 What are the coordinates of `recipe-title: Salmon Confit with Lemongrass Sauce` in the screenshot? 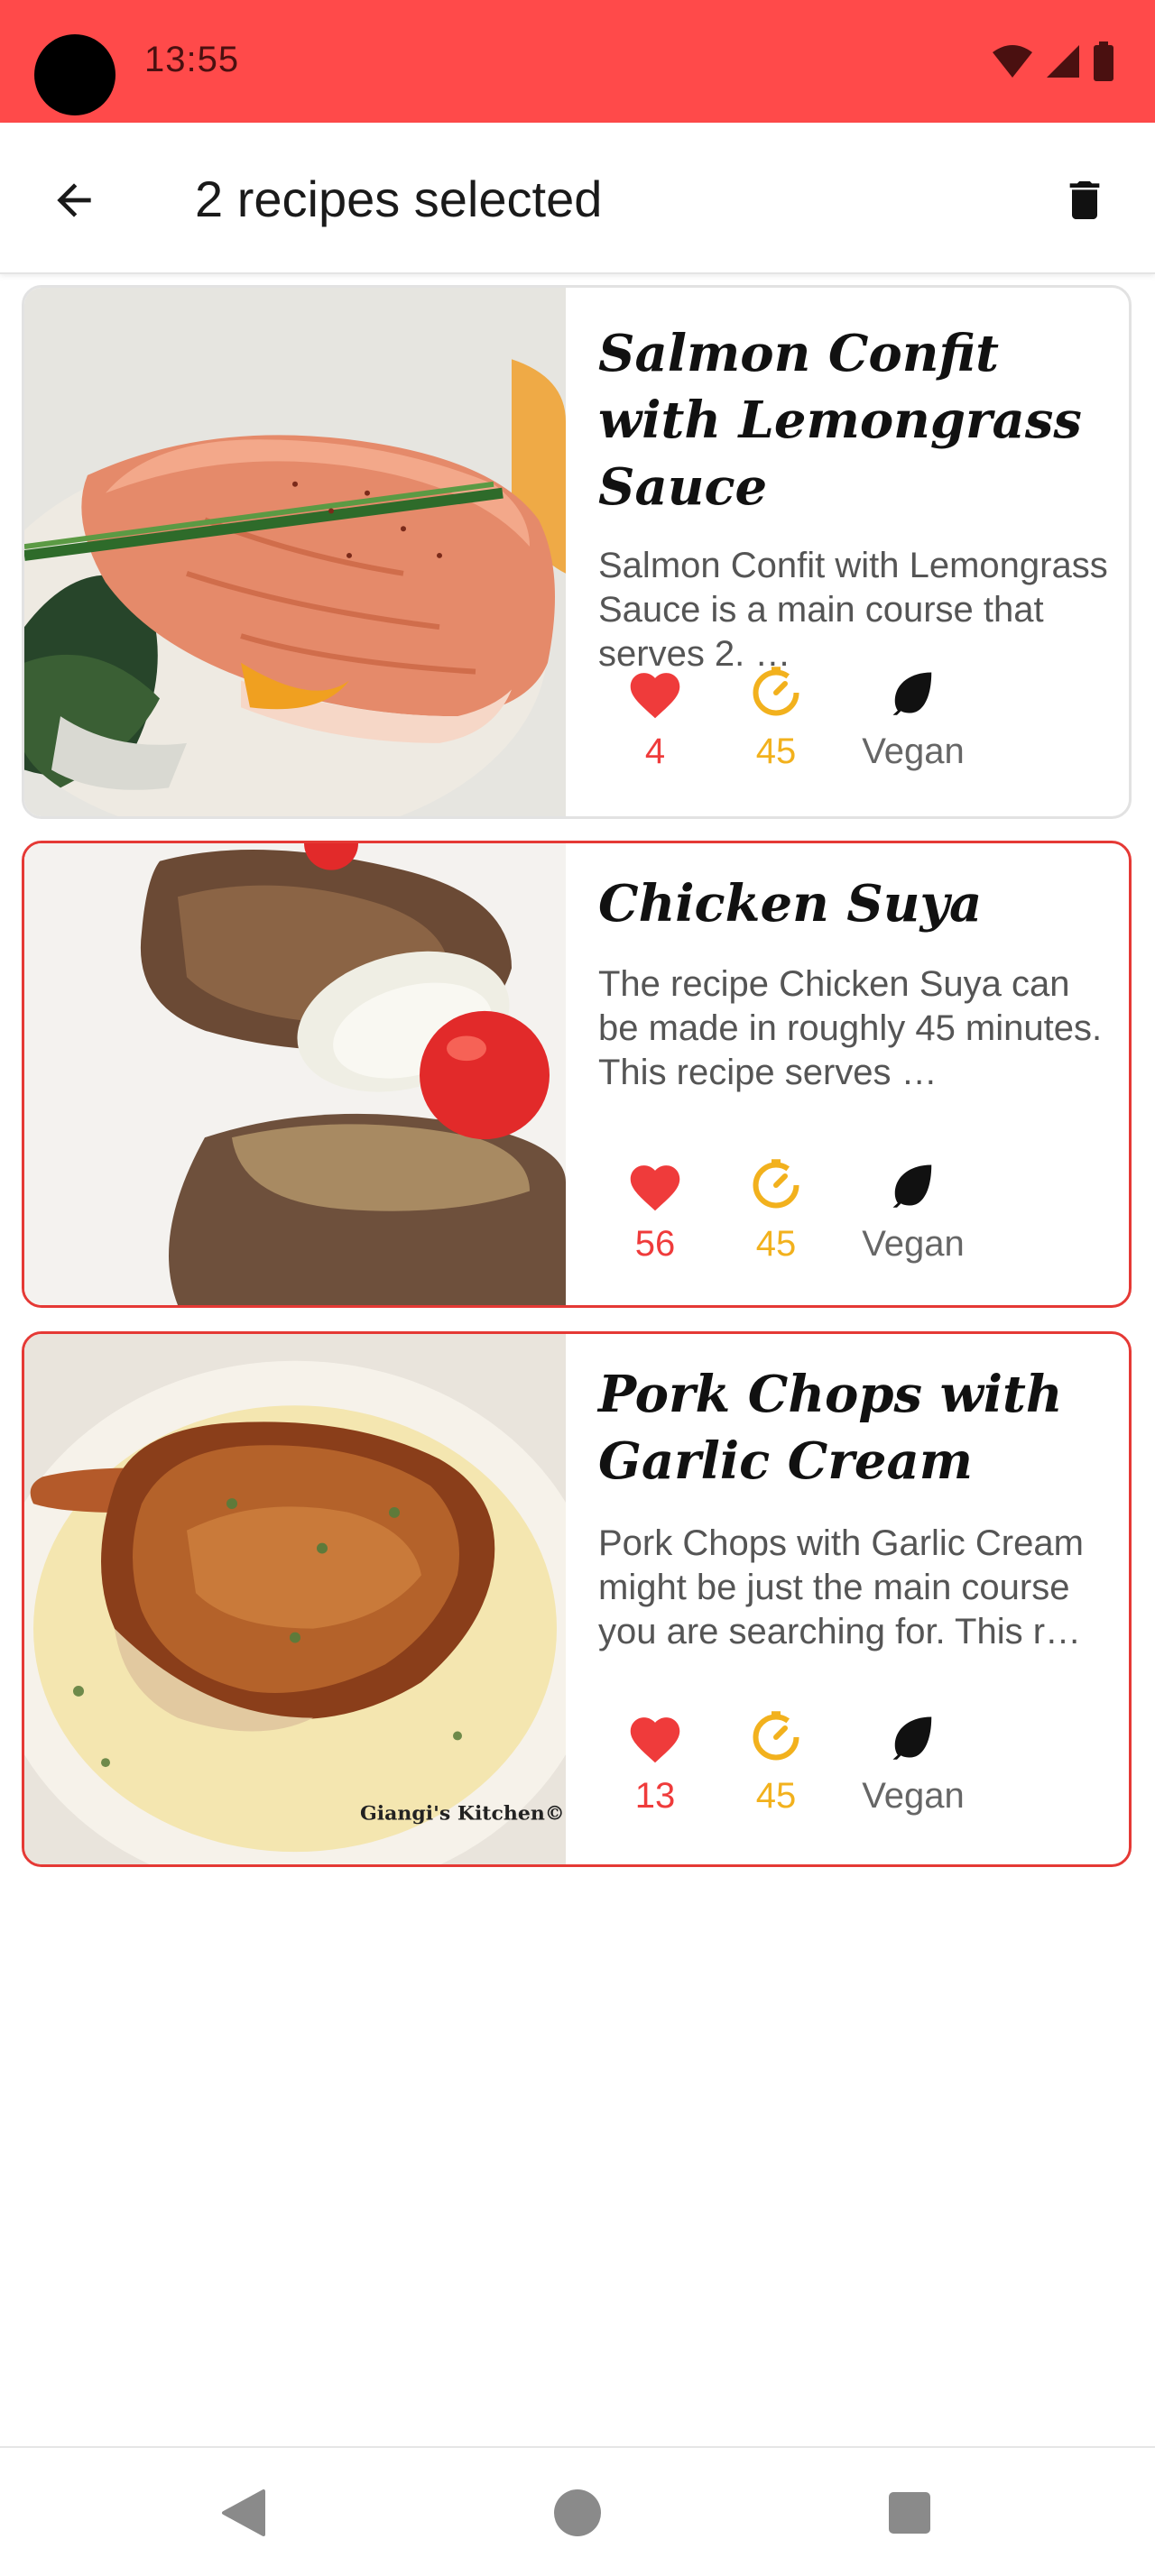 It's located at (840, 420).